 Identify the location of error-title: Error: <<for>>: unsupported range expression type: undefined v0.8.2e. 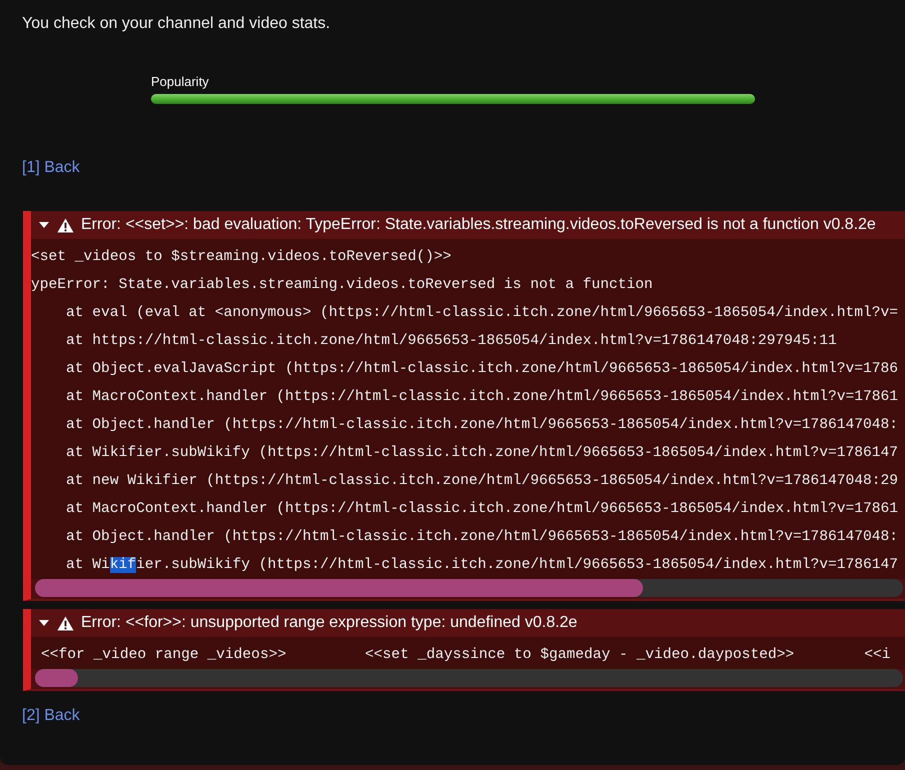
(329, 623).